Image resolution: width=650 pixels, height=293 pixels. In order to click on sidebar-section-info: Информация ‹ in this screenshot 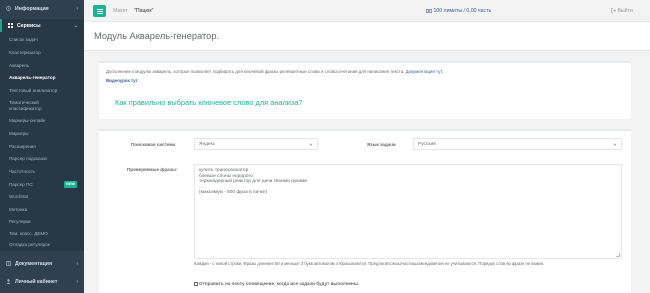, I will do `click(42, 8)`.